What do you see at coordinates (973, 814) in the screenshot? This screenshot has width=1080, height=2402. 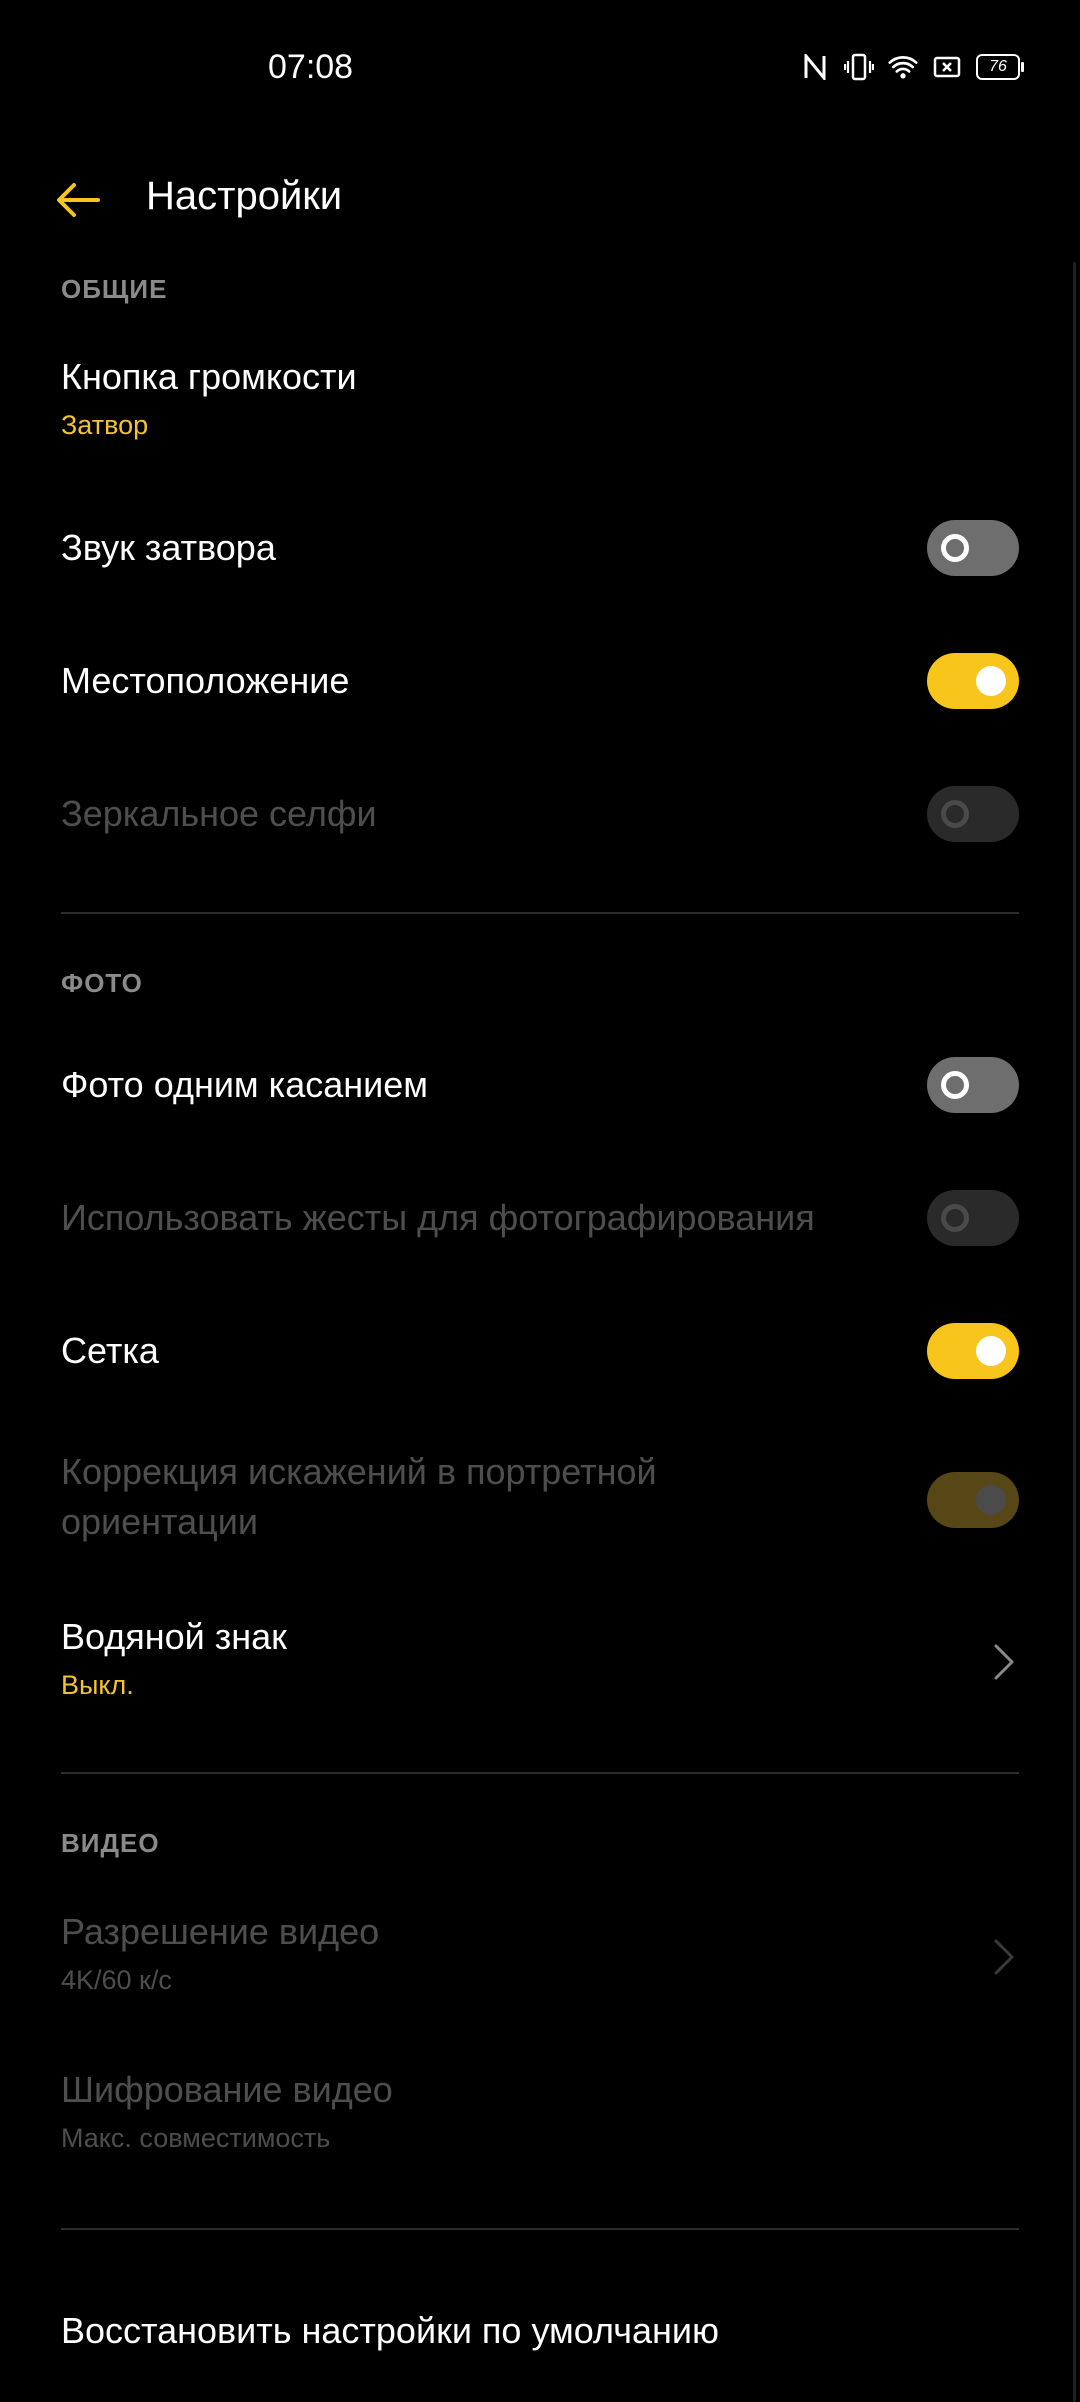 I see `mirror-selfie-toggle` at bounding box center [973, 814].